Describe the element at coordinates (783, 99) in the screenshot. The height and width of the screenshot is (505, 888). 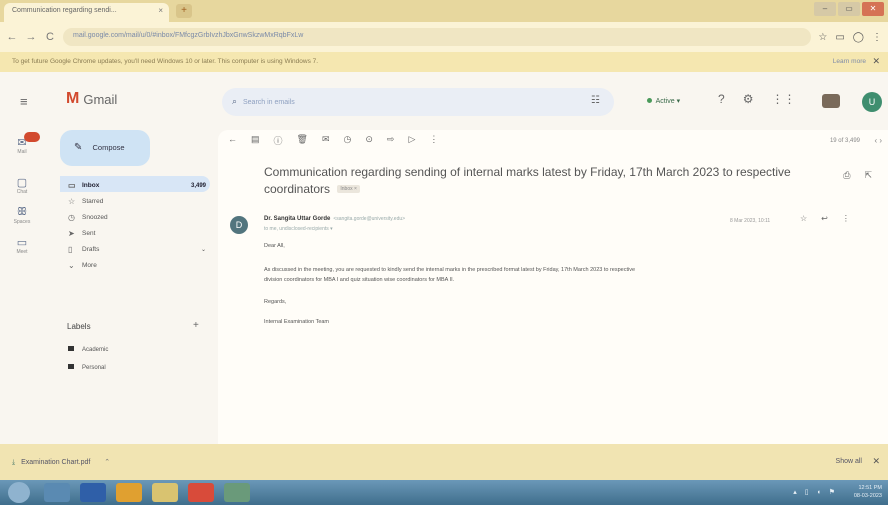
I see `apps-grid-icon: ⋮⋮` at that location.